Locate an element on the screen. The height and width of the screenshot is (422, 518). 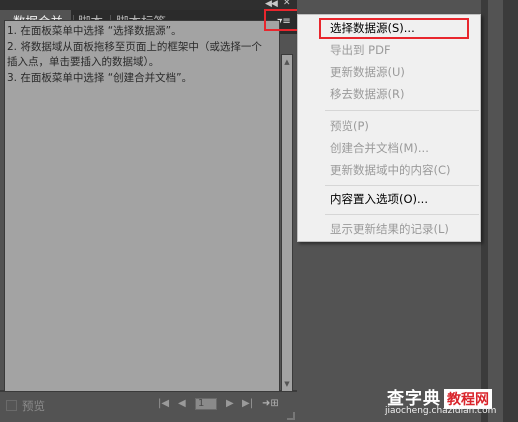
menu-item-update-data-source: 更新数据源(U) is located at coordinates (367, 72).